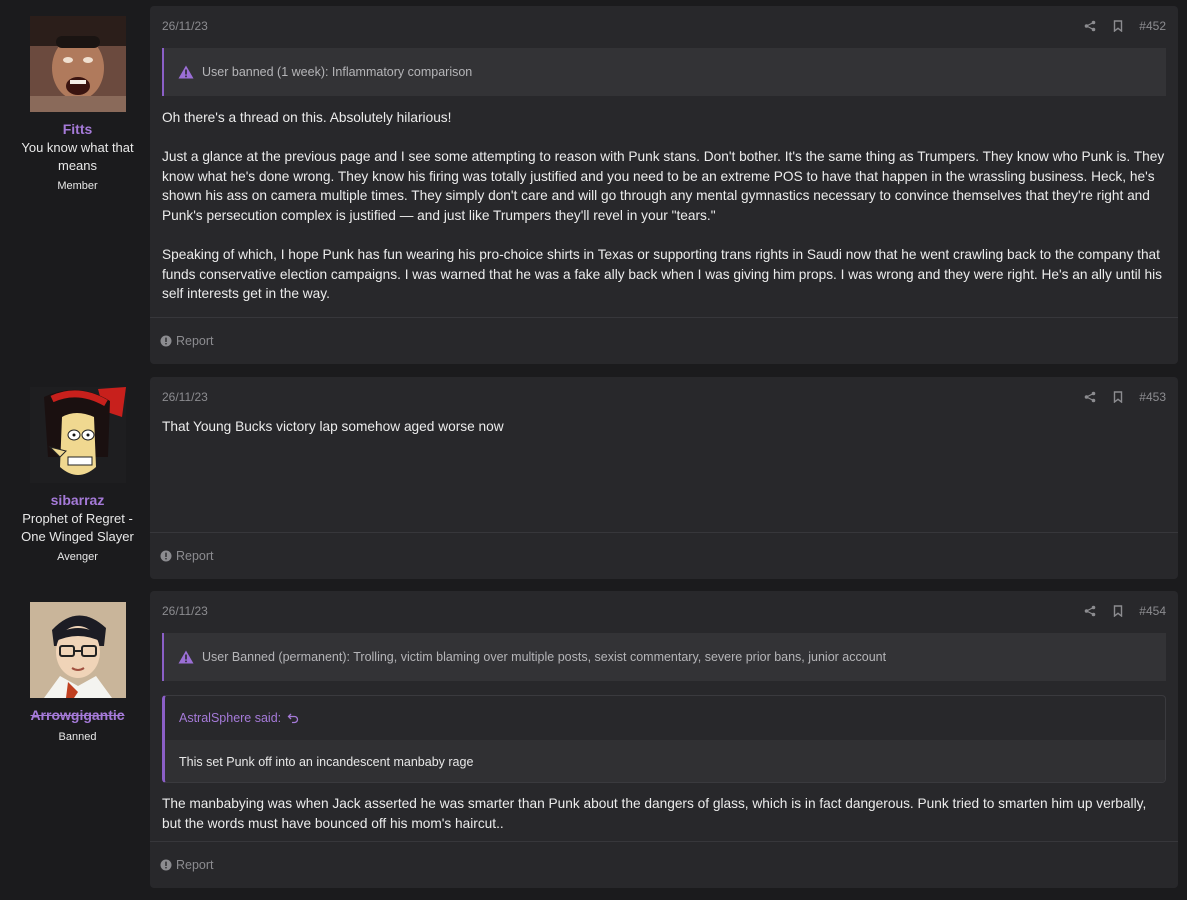  Describe the element at coordinates (78, 64) in the screenshot. I see `avatar-fitts` at that location.